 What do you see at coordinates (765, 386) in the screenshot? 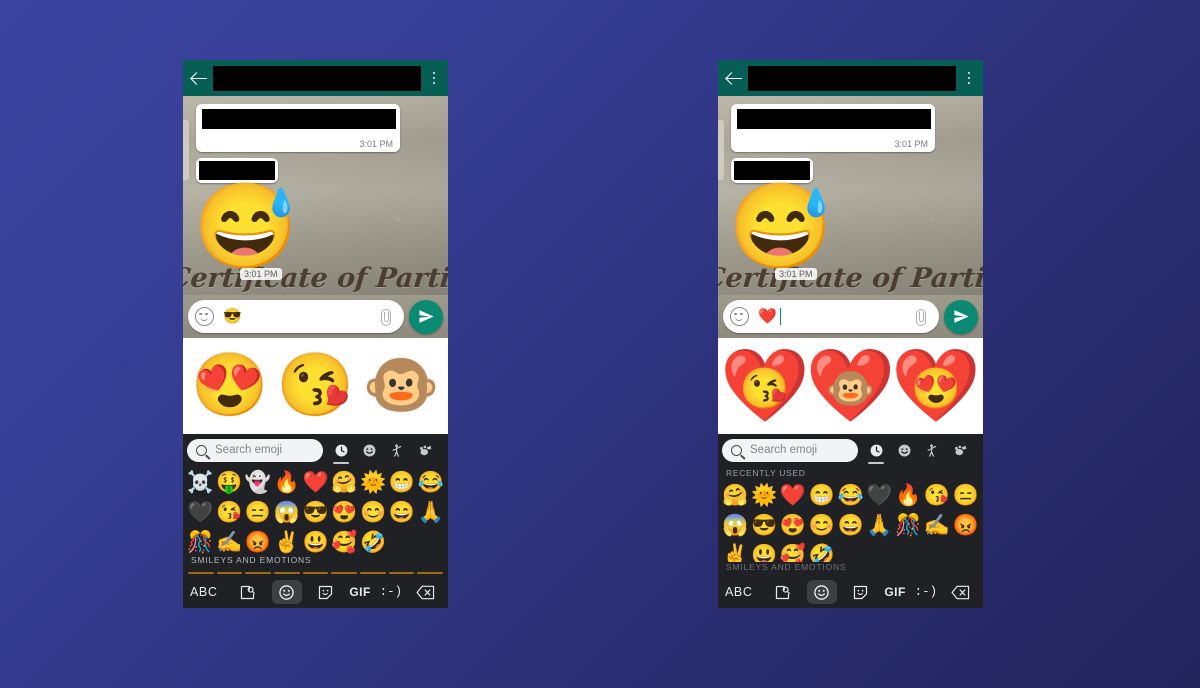
I see `sticker-suggestion-1: ❤️ 😘` at bounding box center [765, 386].